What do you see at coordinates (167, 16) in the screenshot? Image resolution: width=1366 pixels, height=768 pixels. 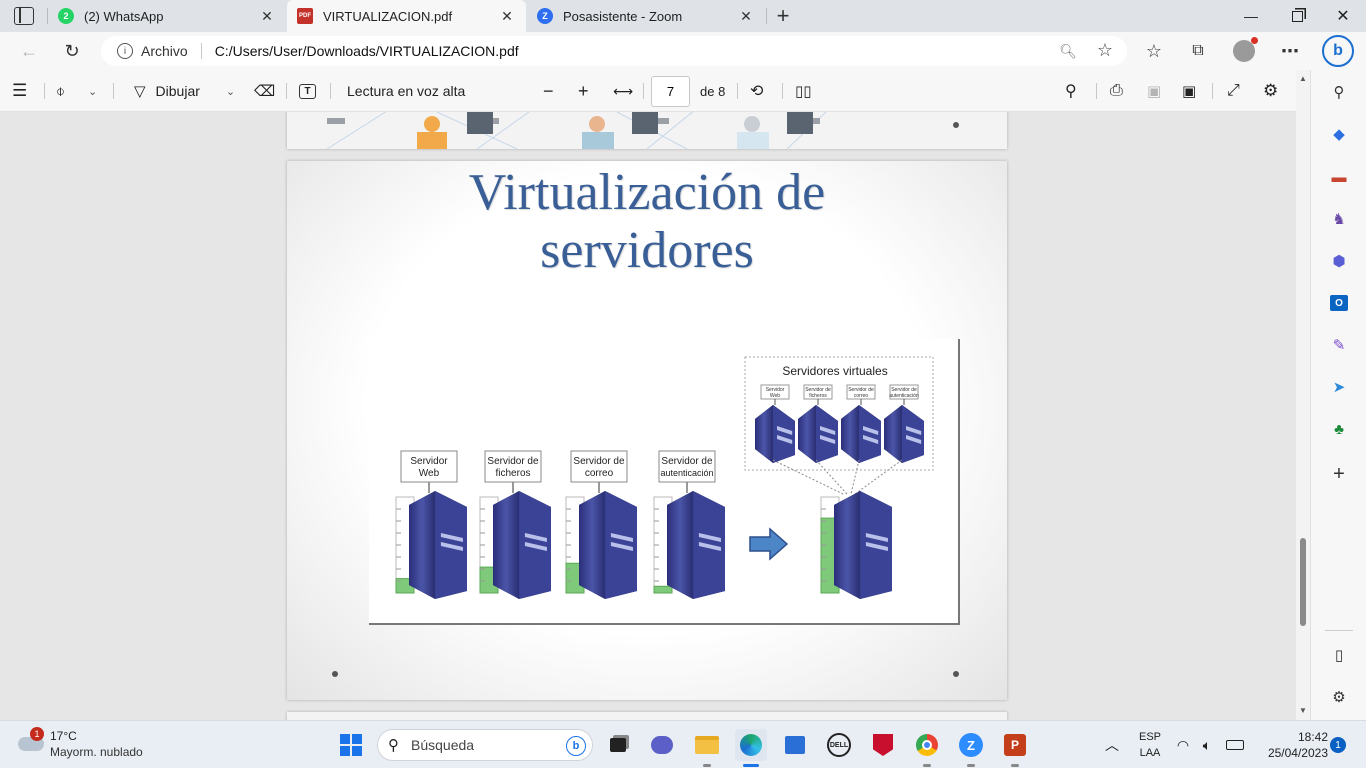 I see `tab-whatsapp: 2 (2) WhatsApp ✕` at bounding box center [167, 16].